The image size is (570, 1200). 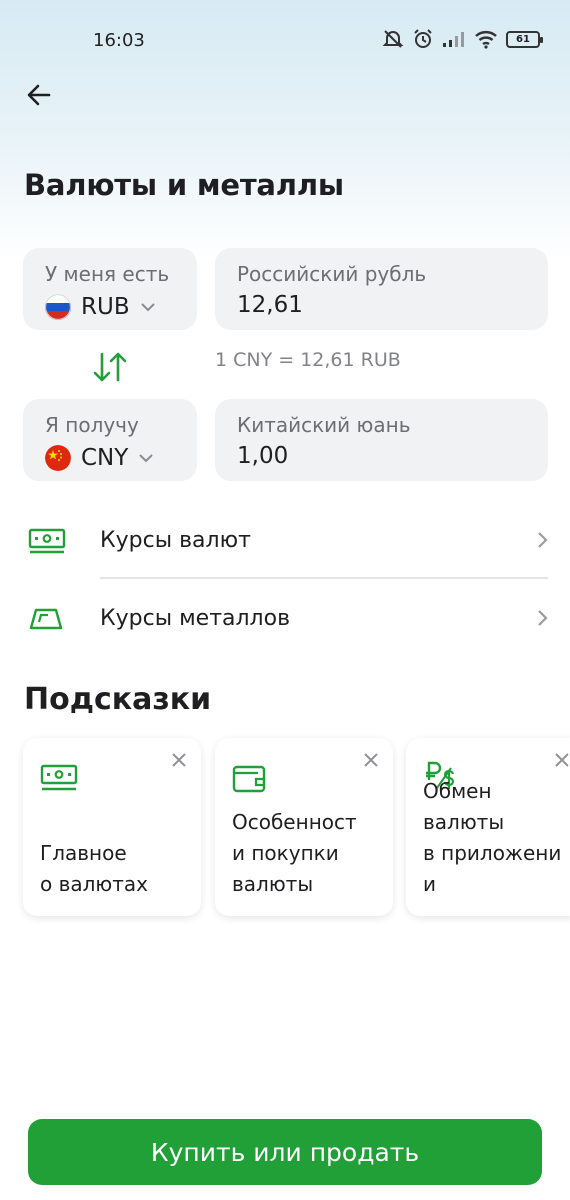 I want to click on tip-card: Особенност и покупки валюты, so click(x=304, y=827).